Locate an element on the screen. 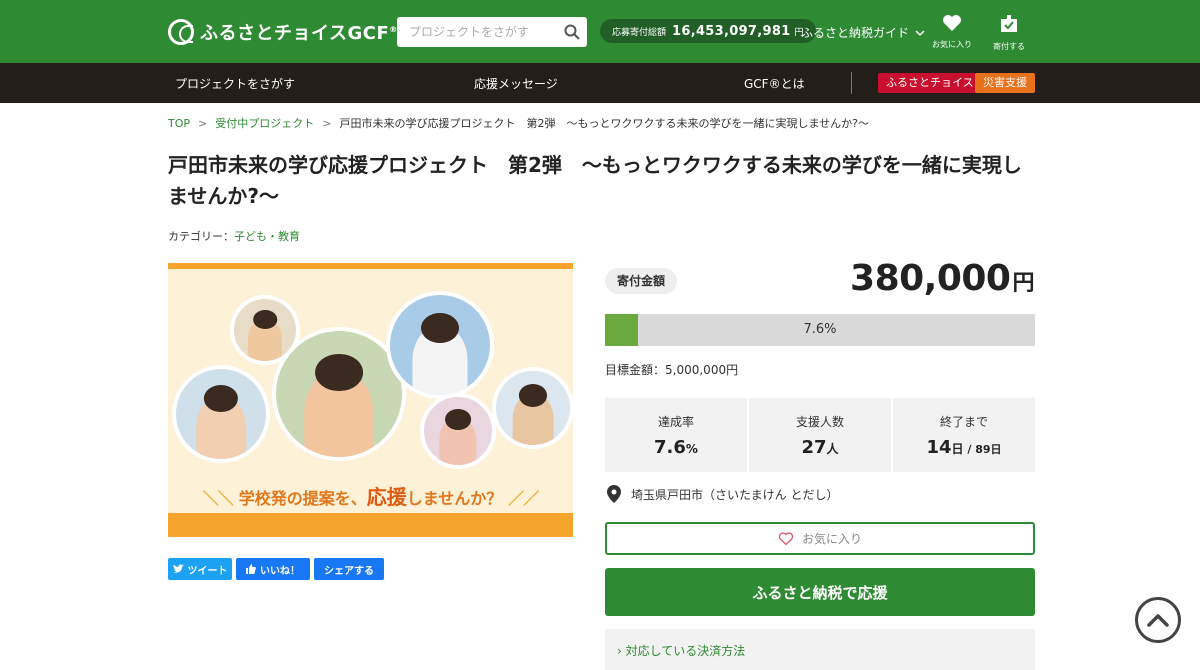 The width and height of the screenshot is (1200, 670). search-box is located at coordinates (492, 32).